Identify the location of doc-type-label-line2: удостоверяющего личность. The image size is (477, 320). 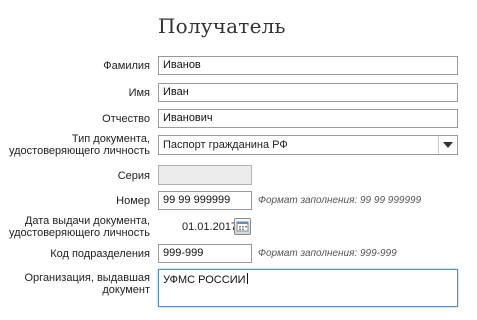
(79, 151).